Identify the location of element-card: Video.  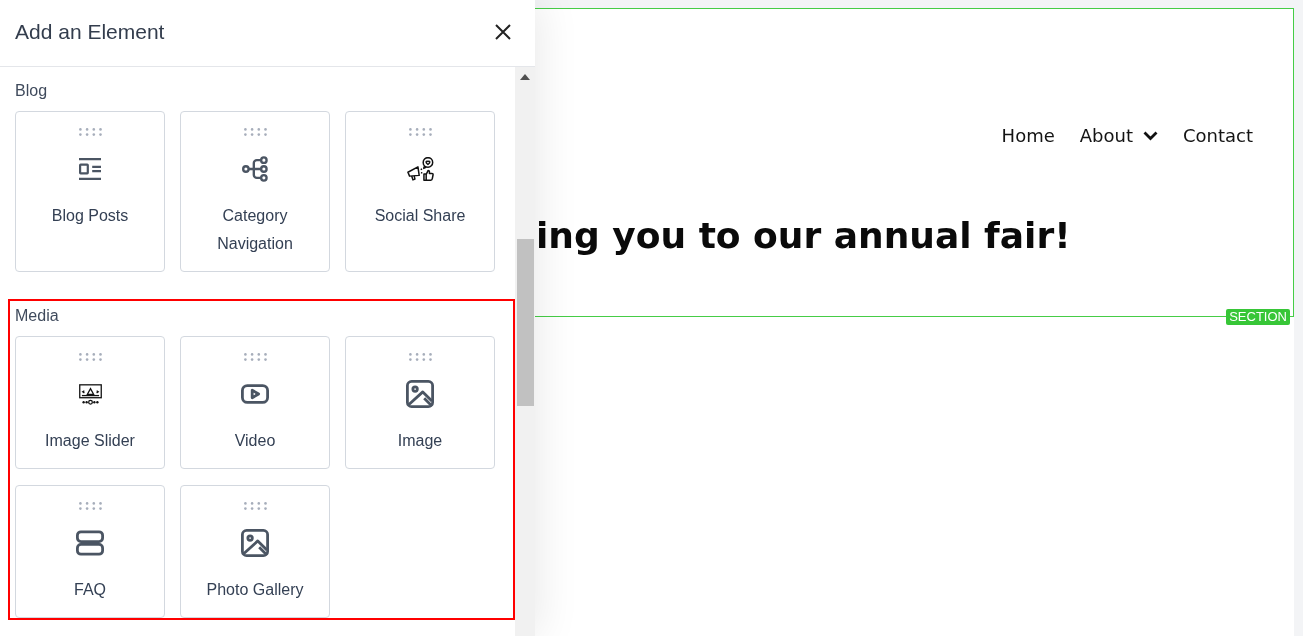
(255, 402).